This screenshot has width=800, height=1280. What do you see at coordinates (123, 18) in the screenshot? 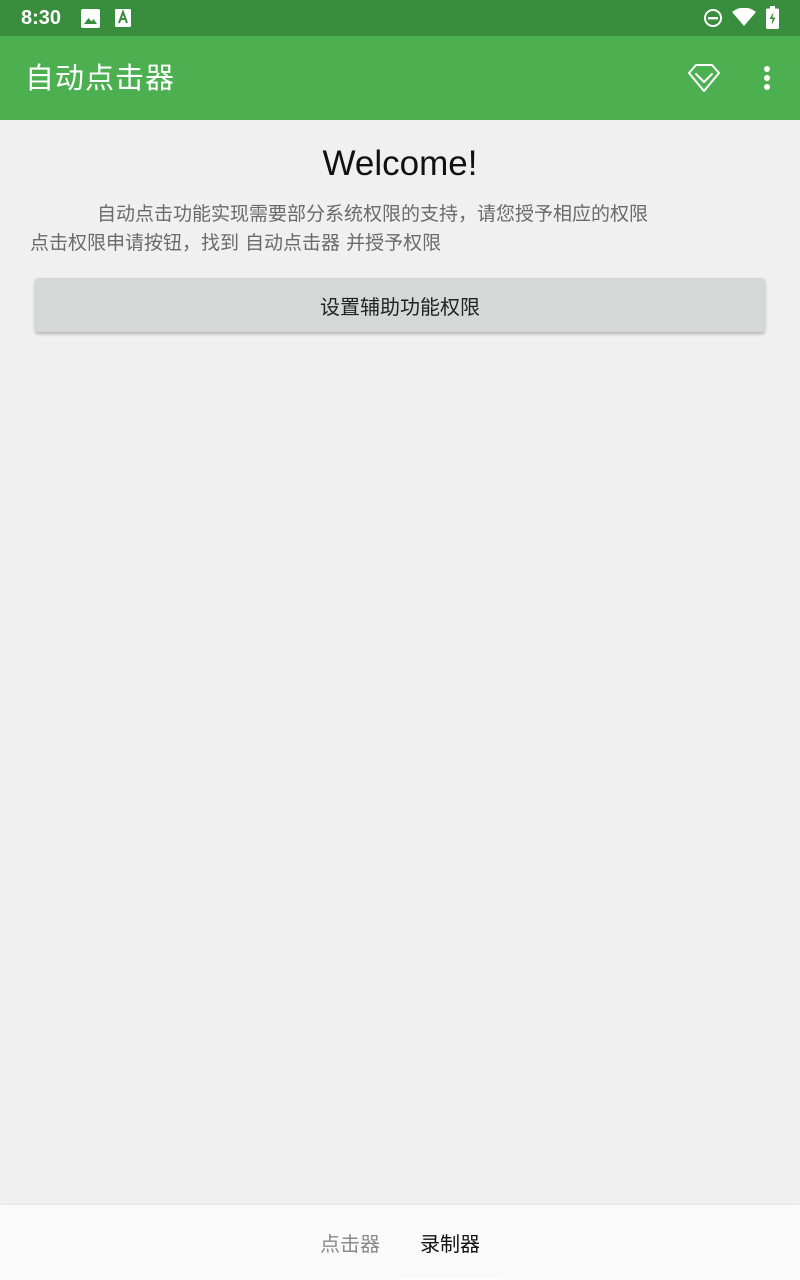
I see `font-a-icon` at bounding box center [123, 18].